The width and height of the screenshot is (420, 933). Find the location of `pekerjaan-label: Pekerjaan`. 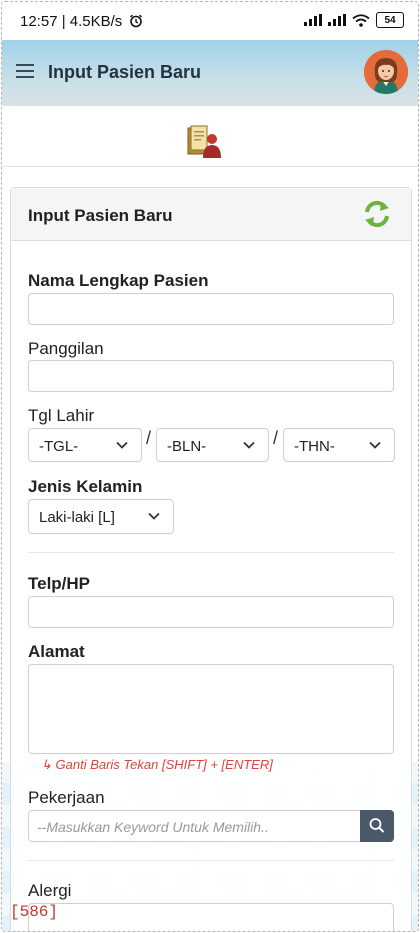

pekerjaan-label: Pekerjaan is located at coordinates (66, 797).